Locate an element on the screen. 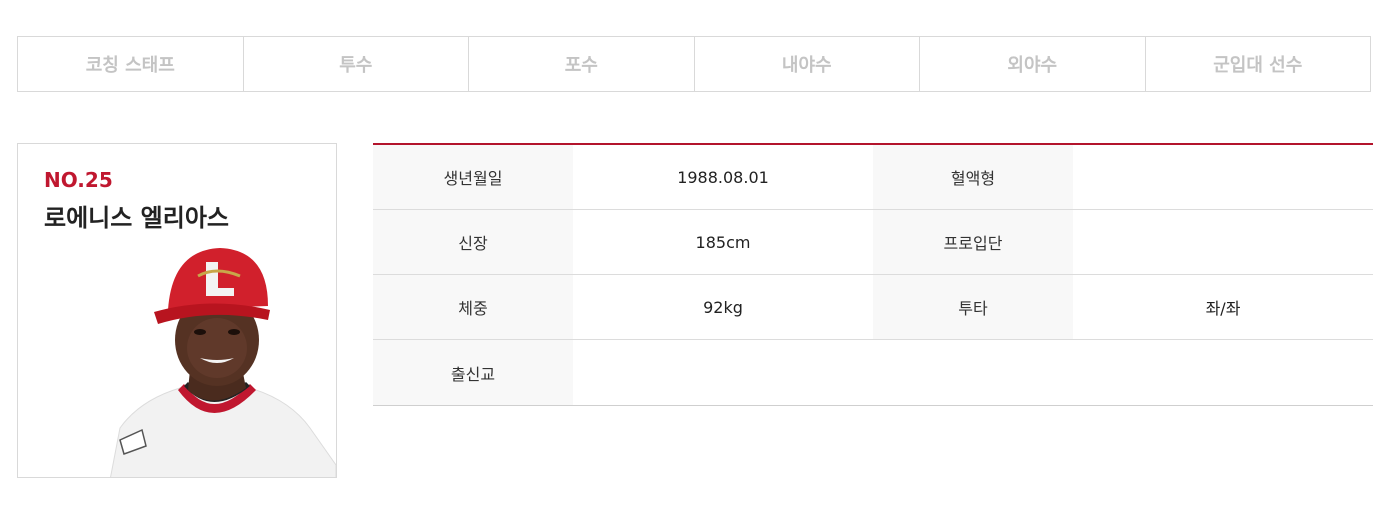  table-row: 생년월일 1988.08.01 혈액형 is located at coordinates (873, 177).